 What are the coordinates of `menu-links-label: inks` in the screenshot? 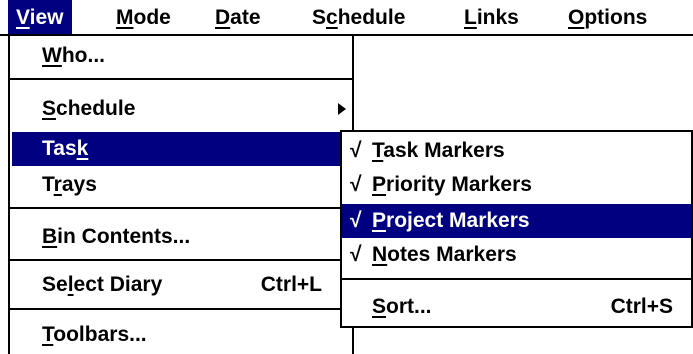 It's located at (497, 17).